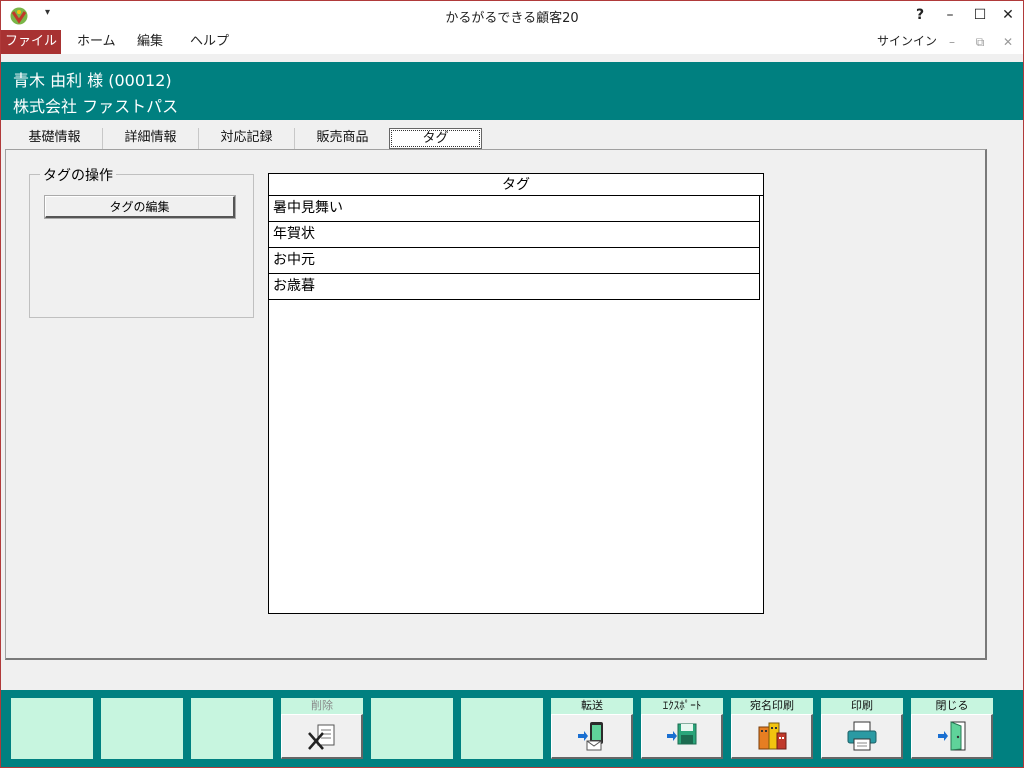  I want to click on export-icon, so click(681, 734).